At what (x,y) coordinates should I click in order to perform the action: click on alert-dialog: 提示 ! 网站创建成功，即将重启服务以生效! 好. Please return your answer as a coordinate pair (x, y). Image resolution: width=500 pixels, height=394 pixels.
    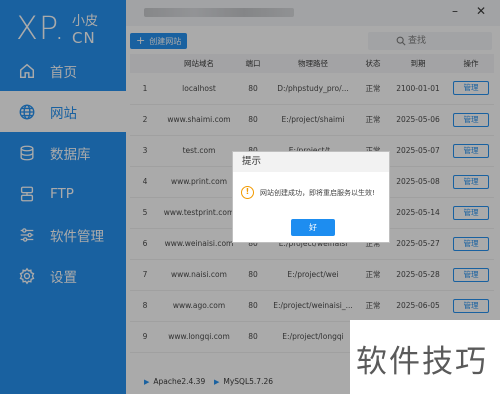
    Looking at the image, I should click on (311, 197).